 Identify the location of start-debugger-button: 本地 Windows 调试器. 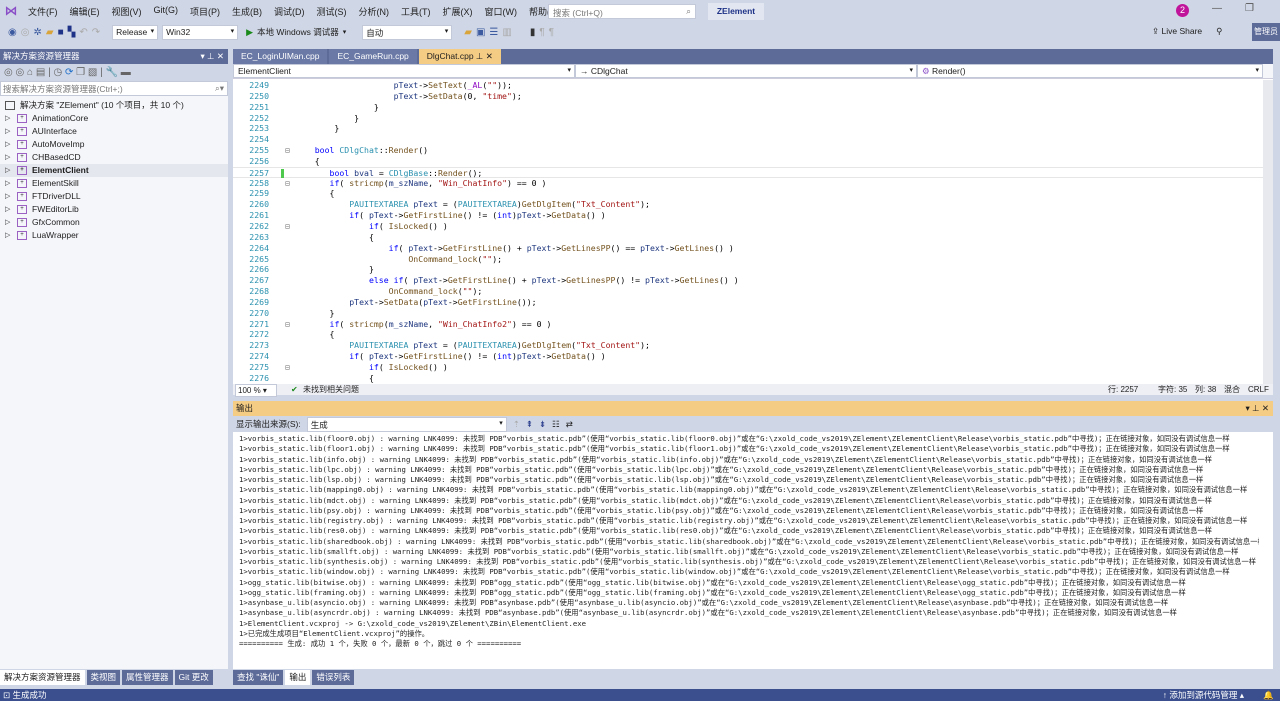
(298, 32).